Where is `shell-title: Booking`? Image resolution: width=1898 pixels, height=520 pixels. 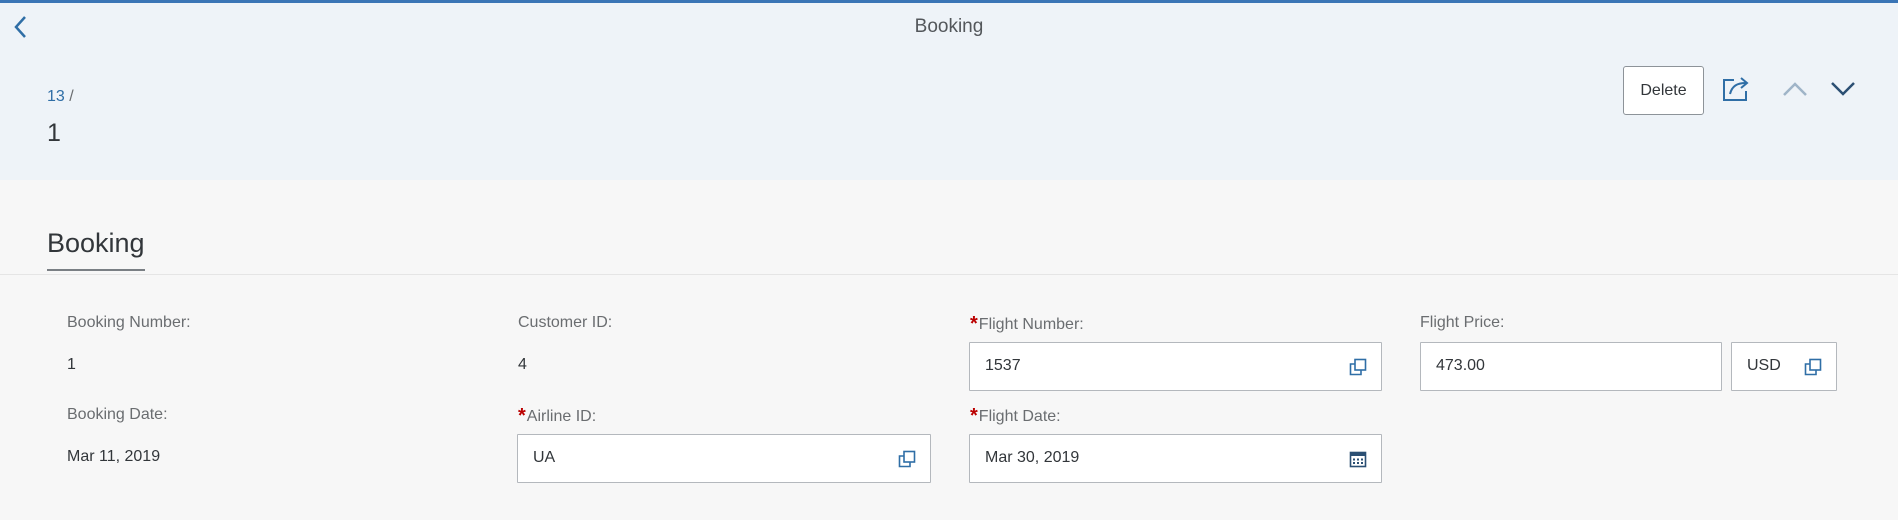
shell-title: Booking is located at coordinates (949, 26).